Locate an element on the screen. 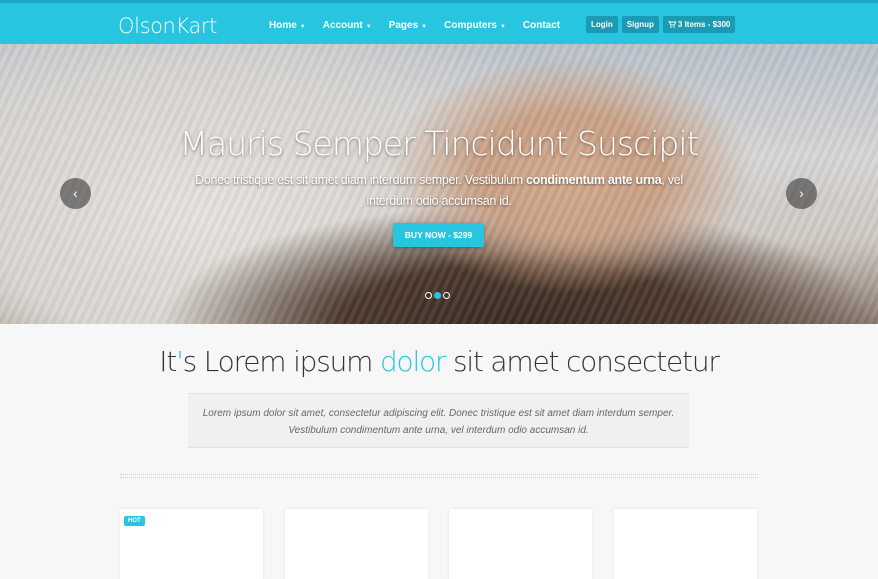 This screenshot has width=878, height=579. menu-item-account: Account ▼ is located at coordinates (347, 25).